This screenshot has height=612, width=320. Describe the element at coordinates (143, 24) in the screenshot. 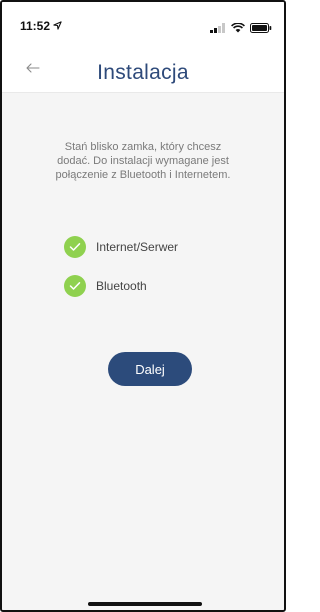

I see `status-bar: 11:52` at that location.